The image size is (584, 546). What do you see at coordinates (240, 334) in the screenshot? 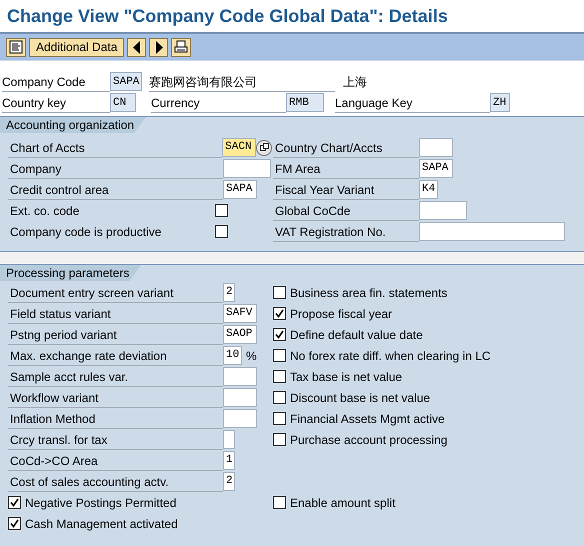
I see `input-field: SAOP` at bounding box center [240, 334].